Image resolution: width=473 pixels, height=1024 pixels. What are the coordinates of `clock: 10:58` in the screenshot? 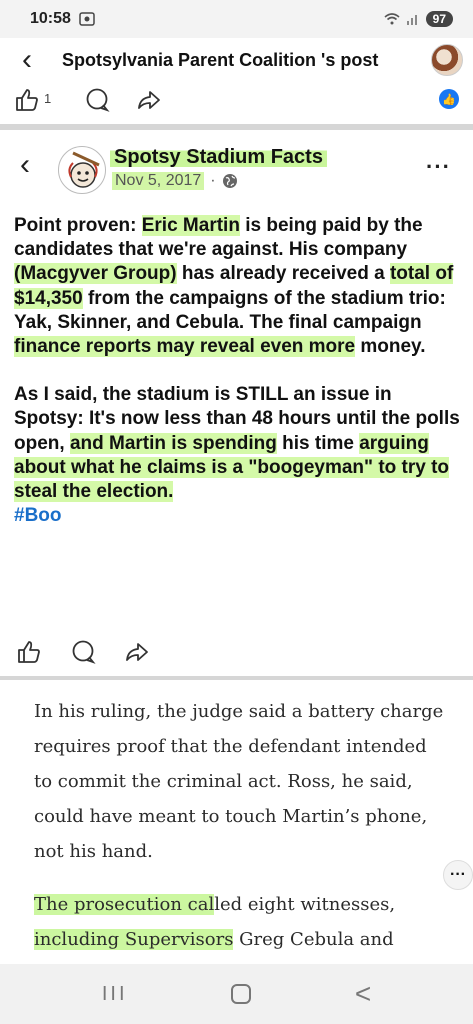 It's located at (50, 18).